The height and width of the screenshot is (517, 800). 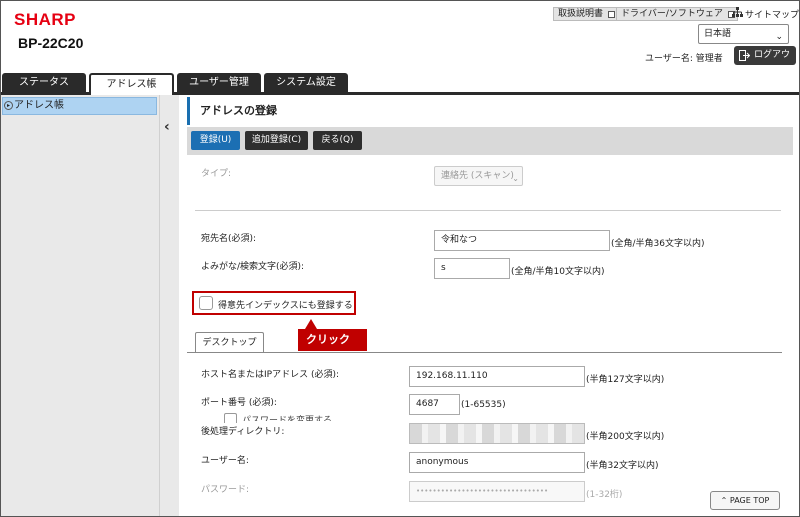 What do you see at coordinates (45, 19) in the screenshot?
I see `brand-logo: SHARP` at bounding box center [45, 19].